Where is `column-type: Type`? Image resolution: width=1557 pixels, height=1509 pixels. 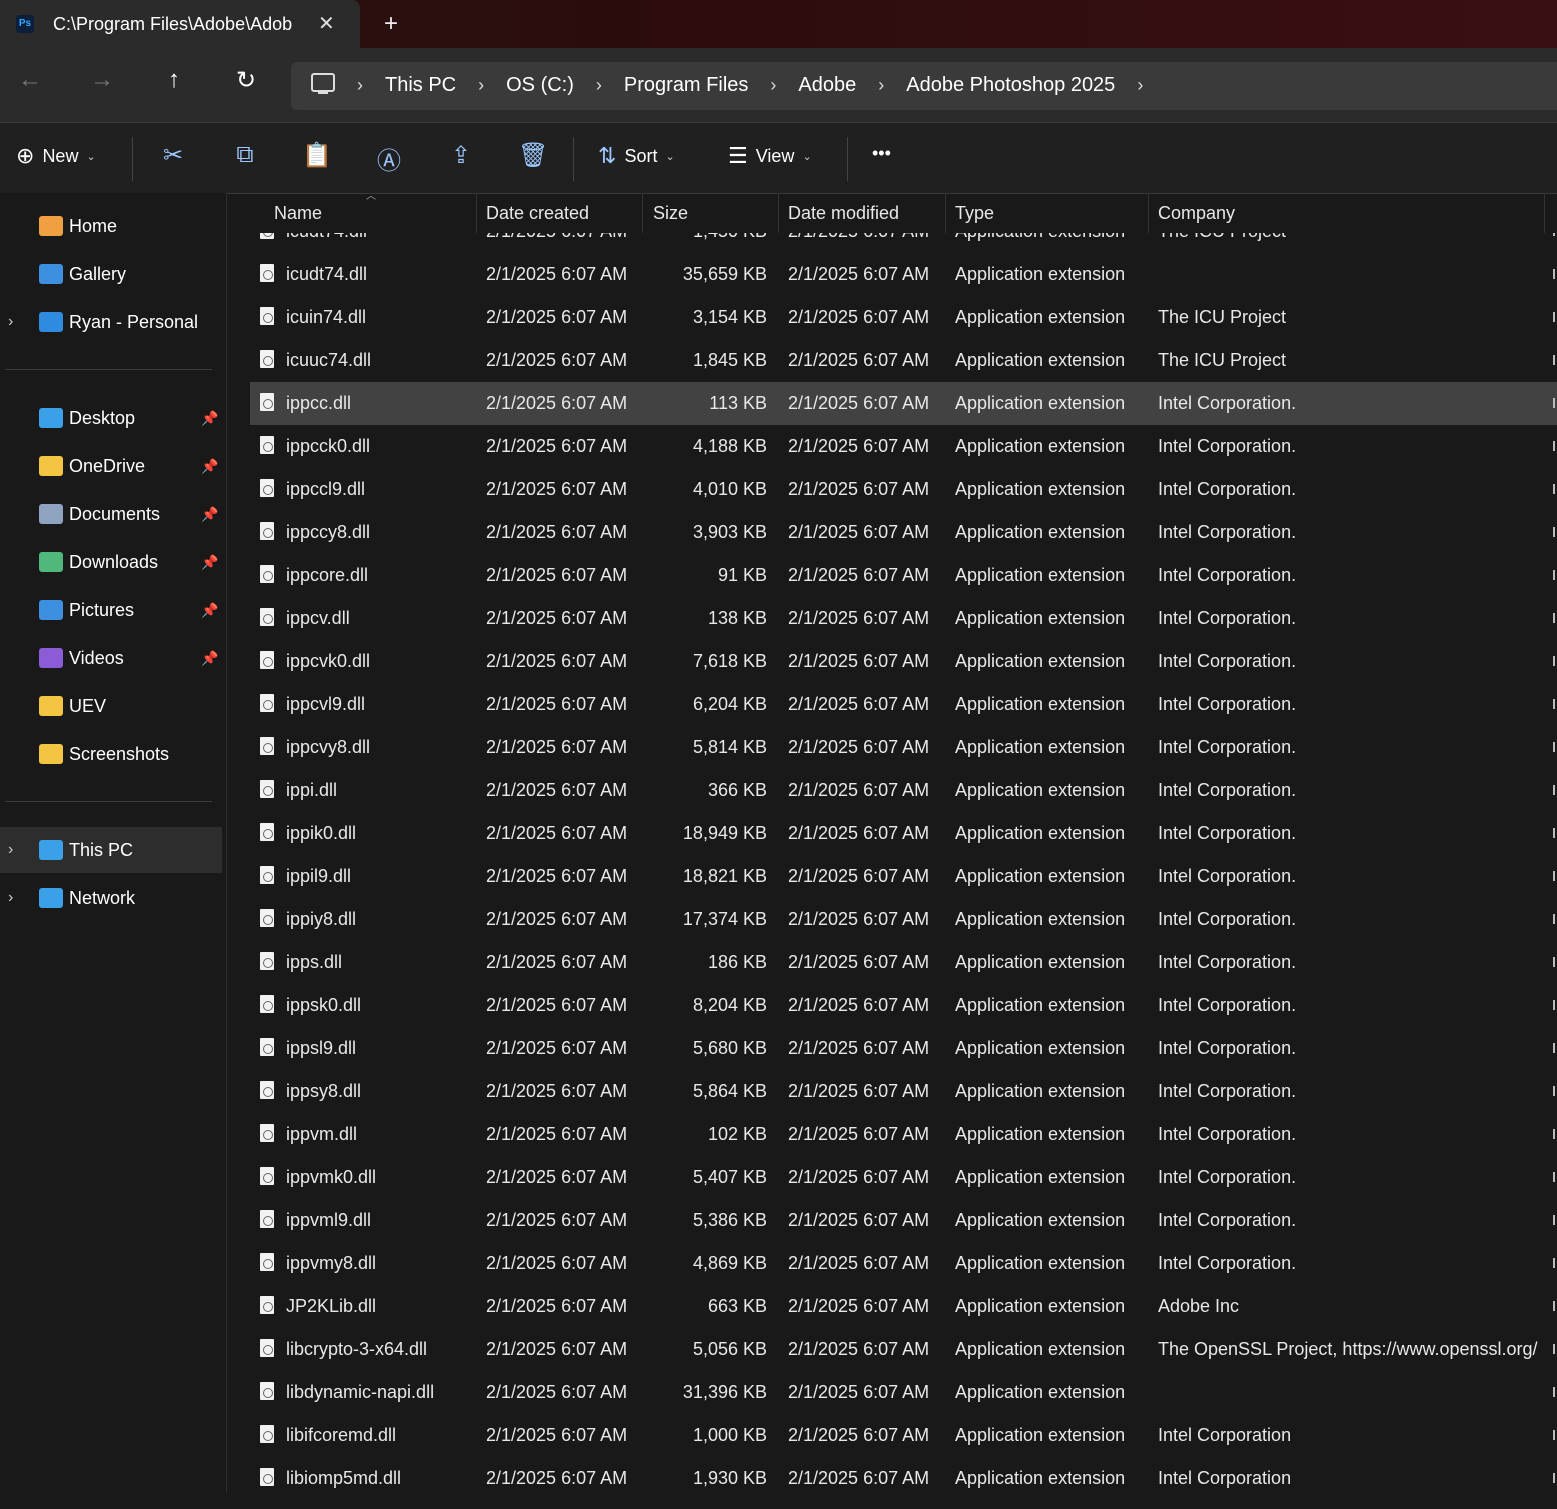 column-type: Type is located at coordinates (974, 213).